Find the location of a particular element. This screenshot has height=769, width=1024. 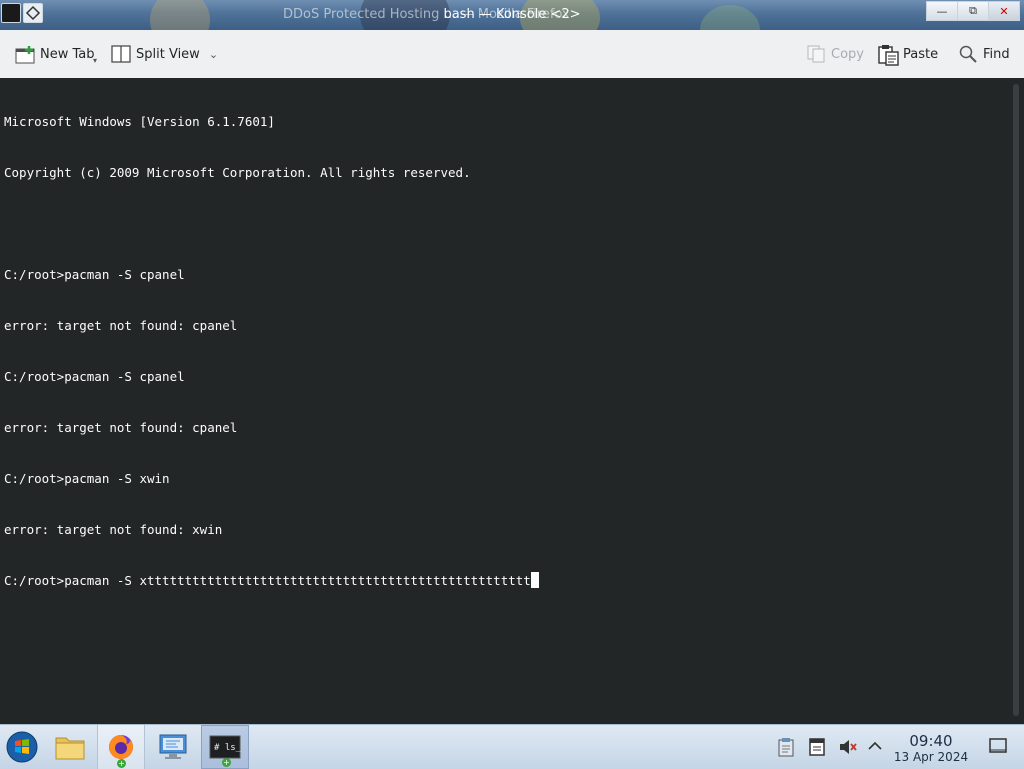

paste-button: Paste is located at coordinates (908, 54).